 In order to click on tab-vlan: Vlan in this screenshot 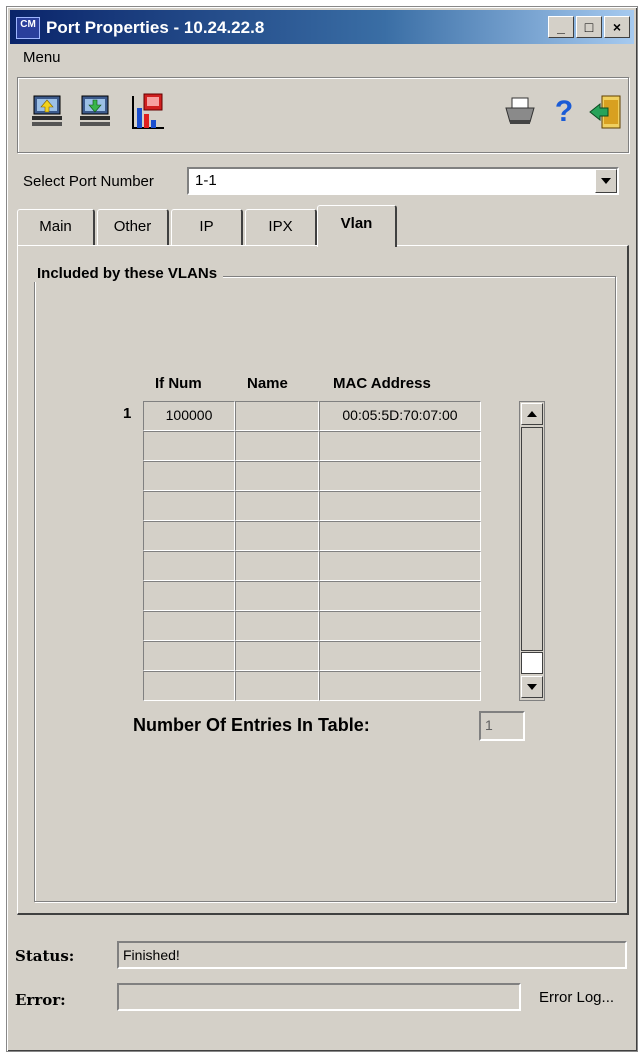, I will do `click(357, 226)`.